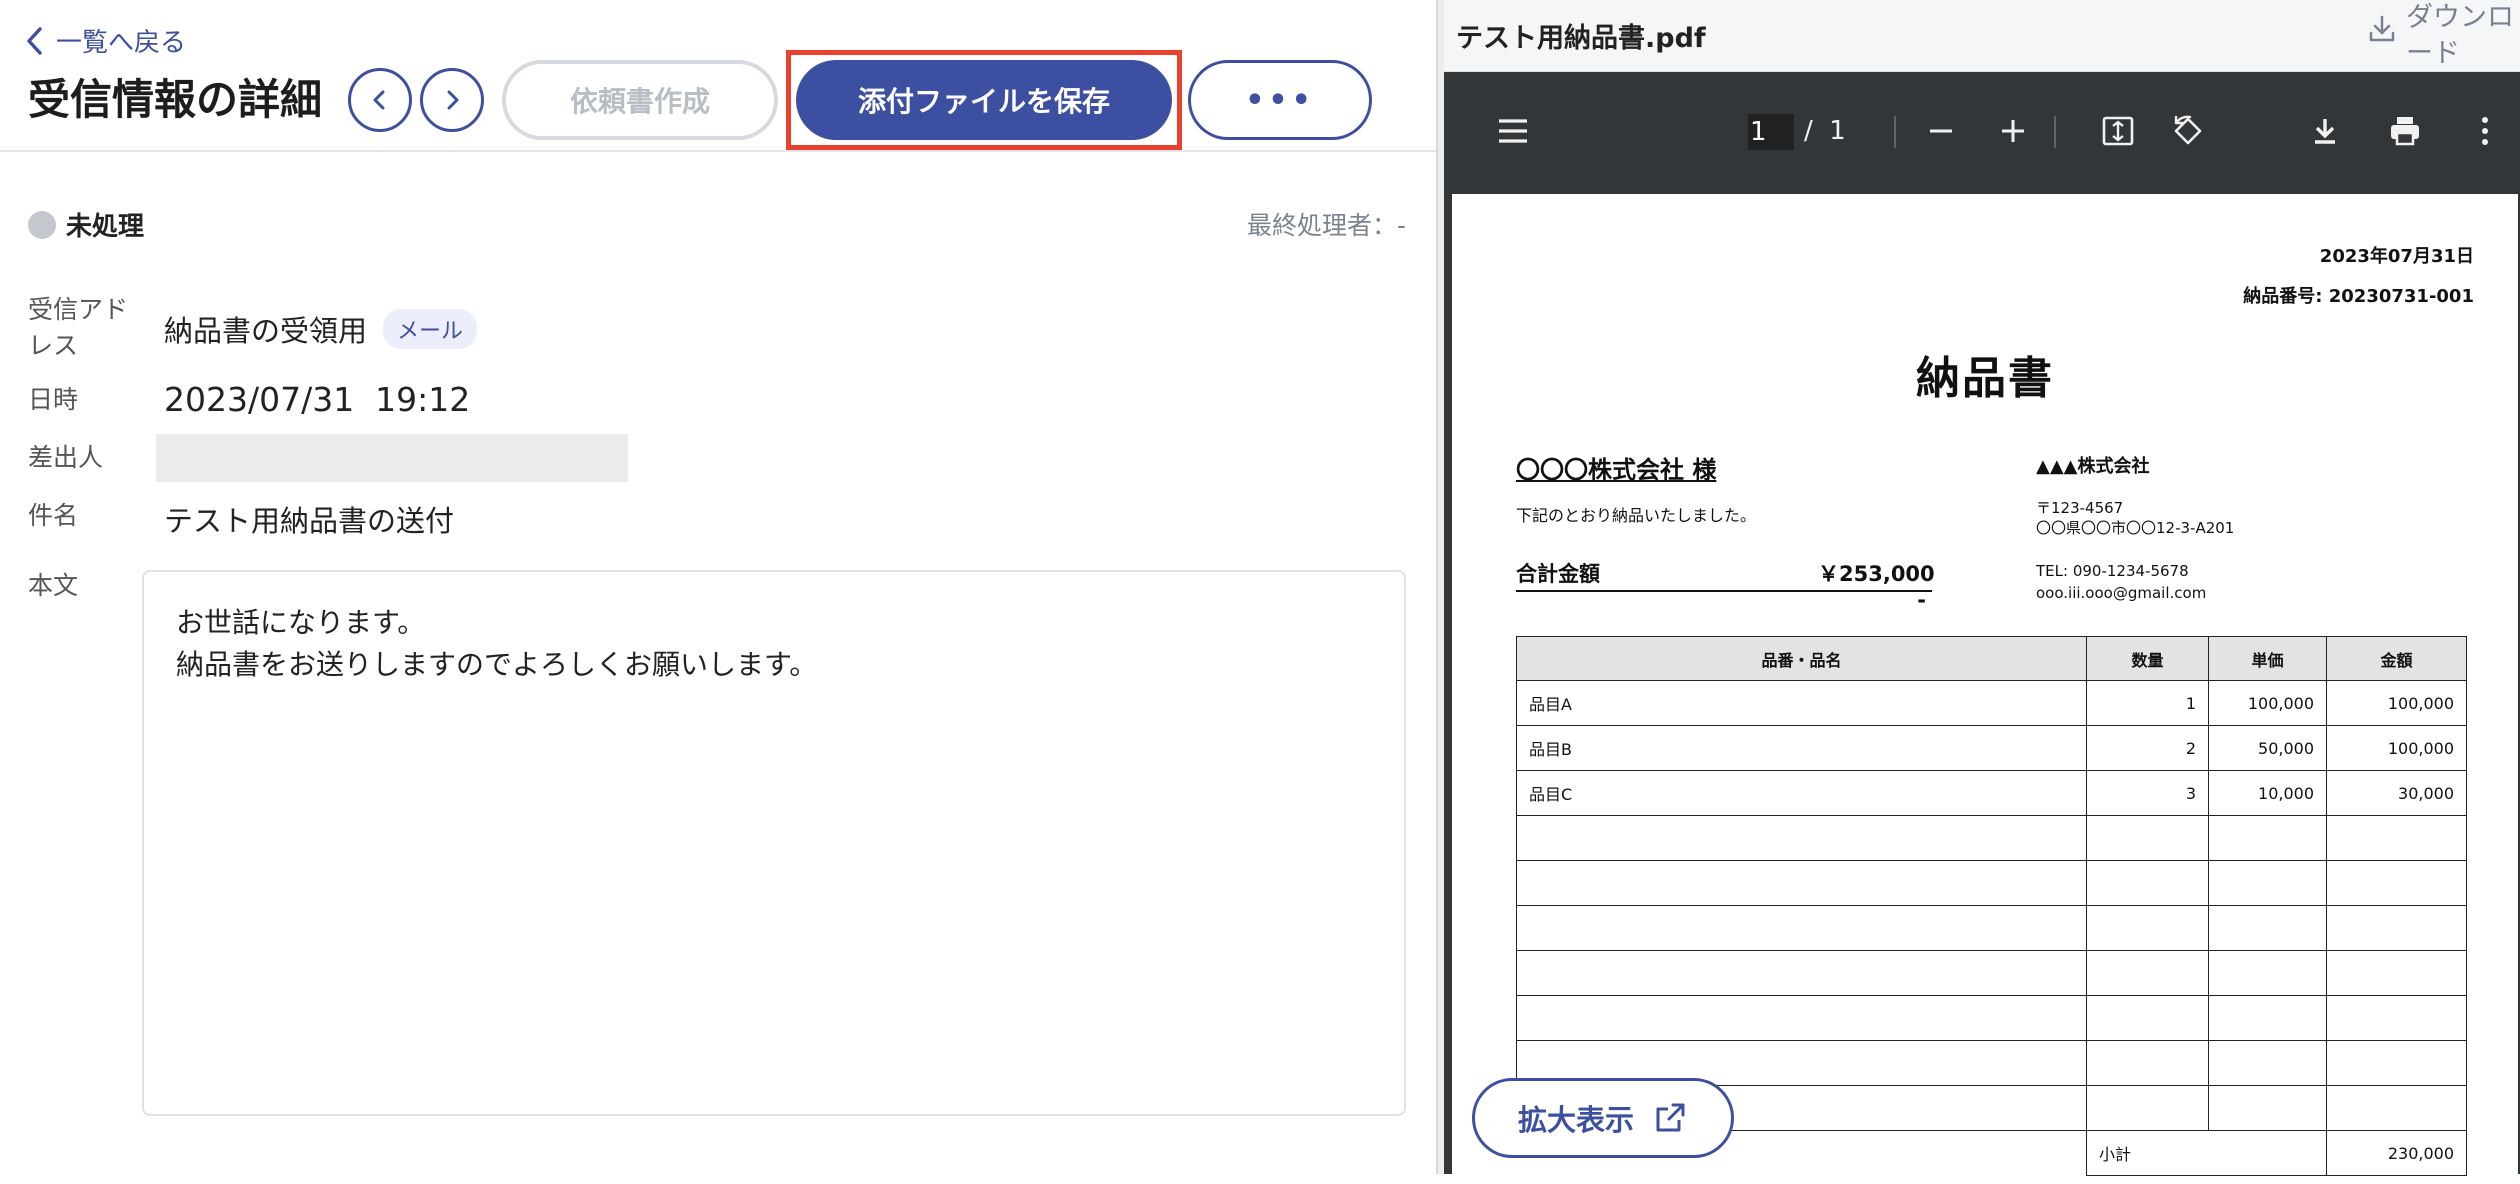  What do you see at coordinates (392, 458) in the screenshot?
I see `sender-redacted` at bounding box center [392, 458].